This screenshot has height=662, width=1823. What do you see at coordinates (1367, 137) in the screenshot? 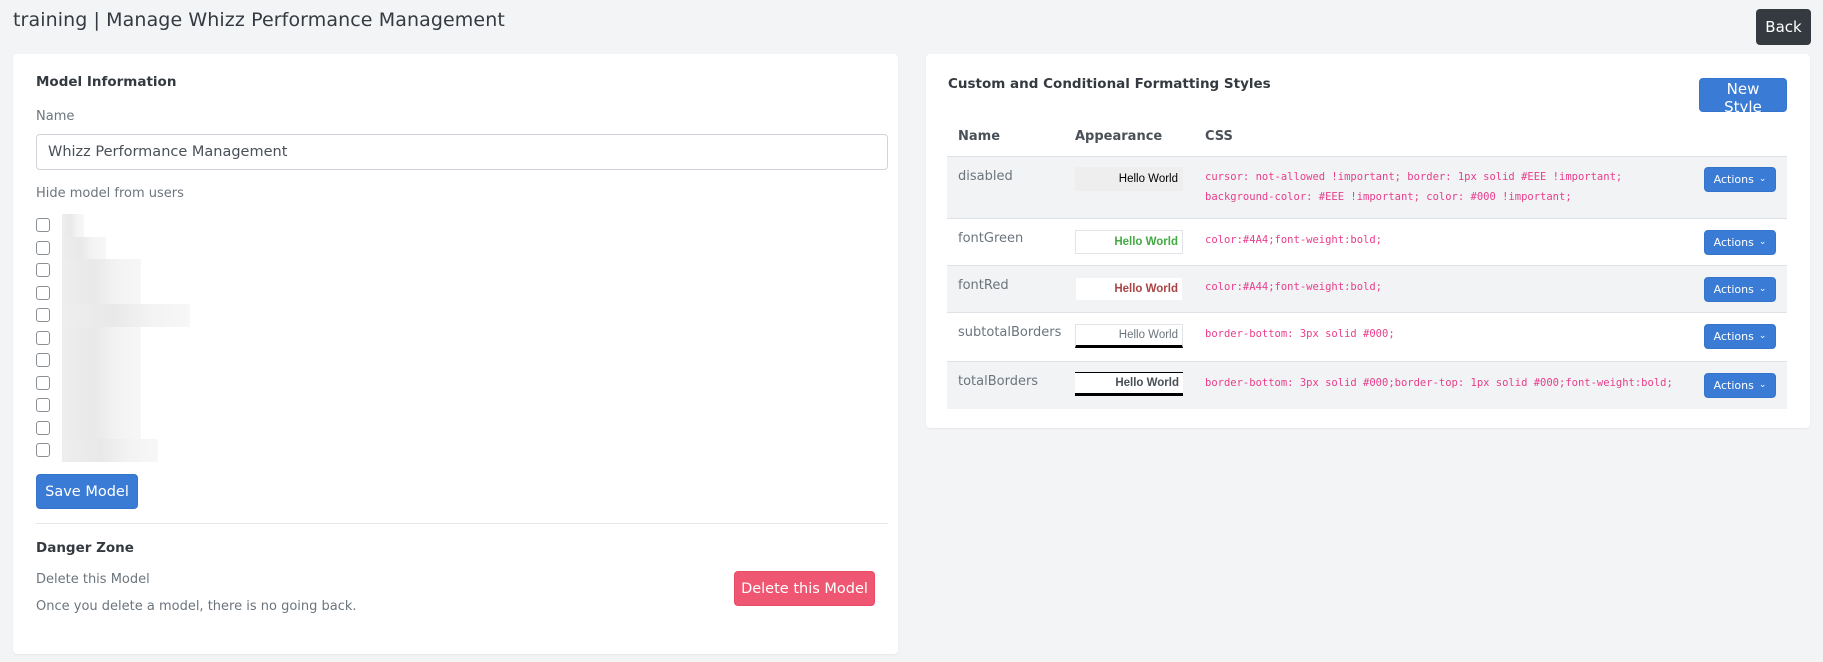
I see `table-header: Name Appearance CSS` at bounding box center [1367, 137].